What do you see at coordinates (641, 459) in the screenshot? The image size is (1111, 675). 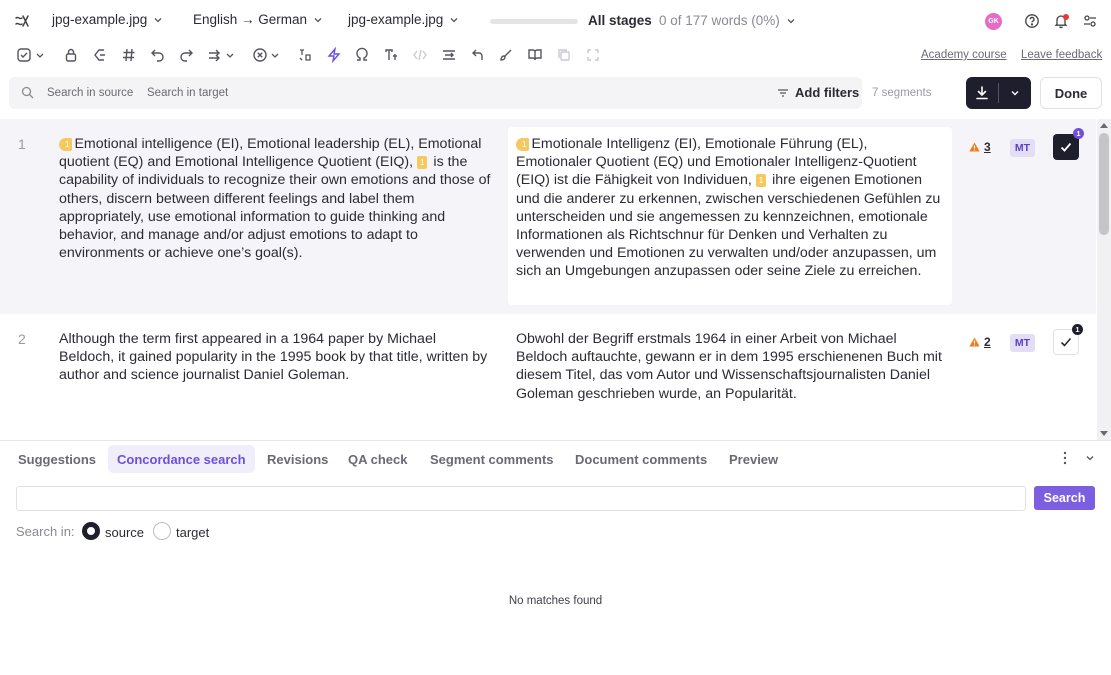 I see `tab-document-comments: Document comments` at bounding box center [641, 459].